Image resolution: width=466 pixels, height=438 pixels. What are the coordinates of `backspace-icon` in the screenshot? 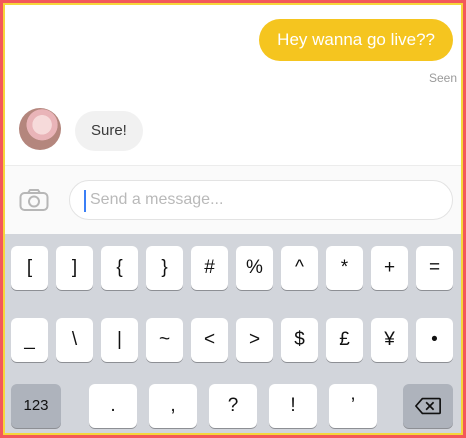 It's located at (428, 406).